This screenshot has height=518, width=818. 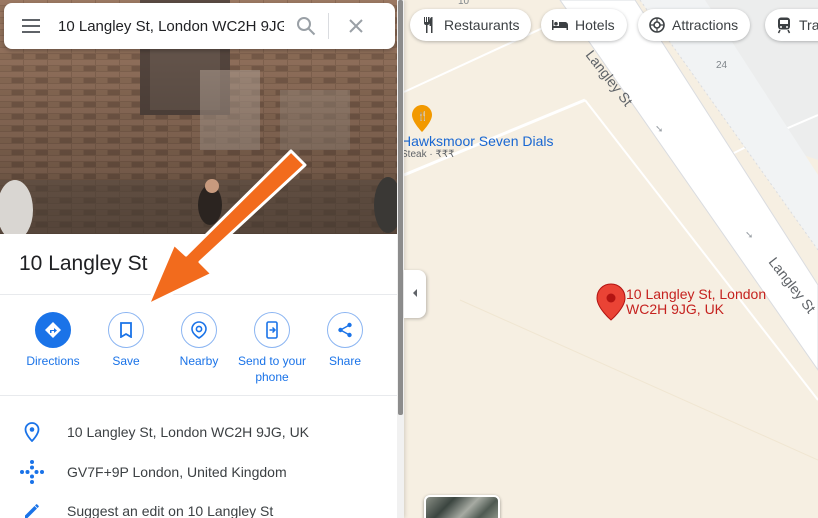 What do you see at coordinates (657, 25) in the screenshot?
I see `camera-icon` at bounding box center [657, 25].